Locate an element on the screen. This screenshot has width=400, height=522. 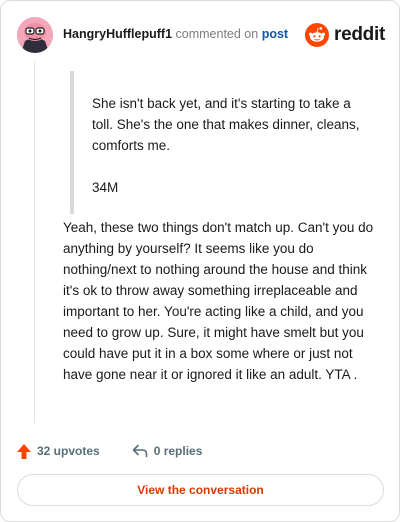
comment-actions: 32 upvotes 0 replies is located at coordinates (125, 451).